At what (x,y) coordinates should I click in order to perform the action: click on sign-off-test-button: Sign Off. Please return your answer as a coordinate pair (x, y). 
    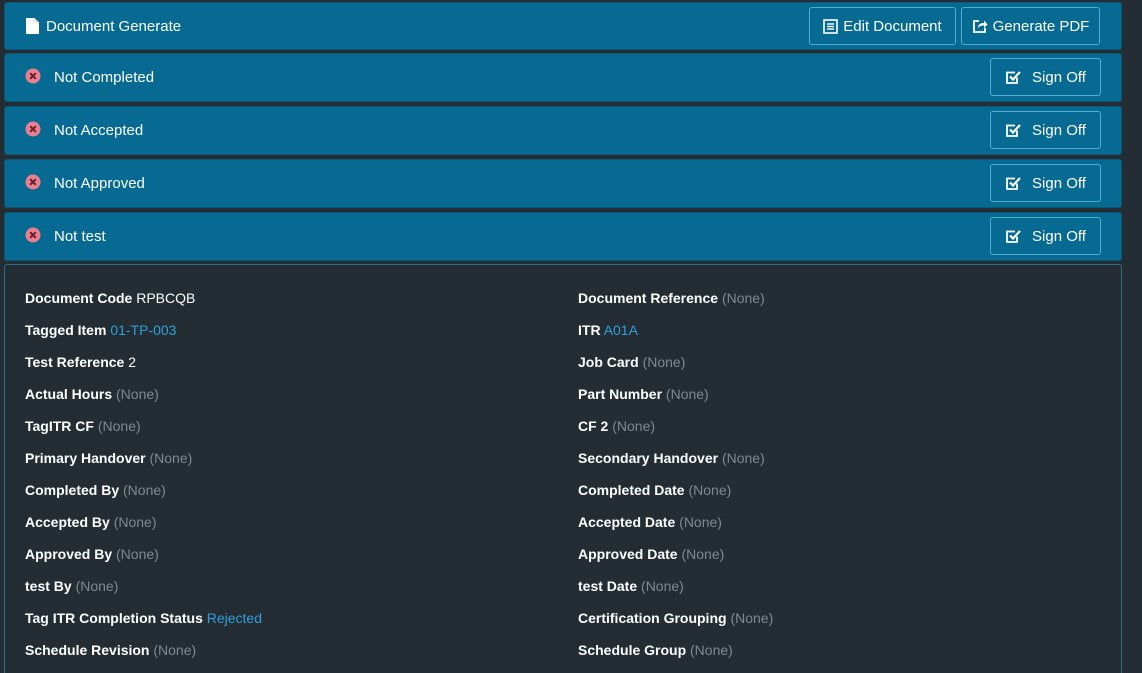
    Looking at the image, I should click on (1045, 236).